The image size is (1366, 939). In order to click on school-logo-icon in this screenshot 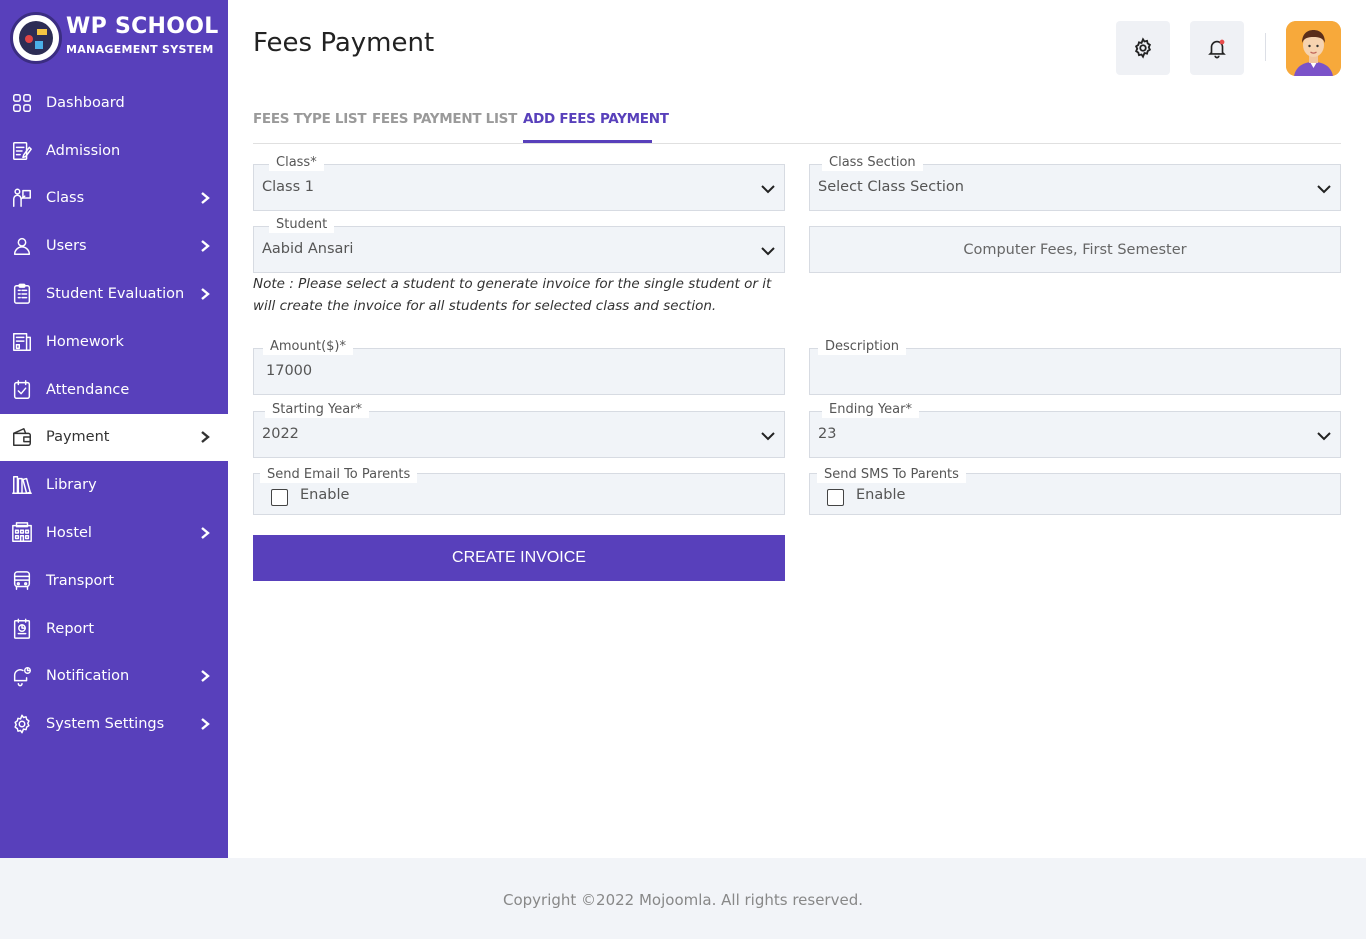, I will do `click(36, 38)`.